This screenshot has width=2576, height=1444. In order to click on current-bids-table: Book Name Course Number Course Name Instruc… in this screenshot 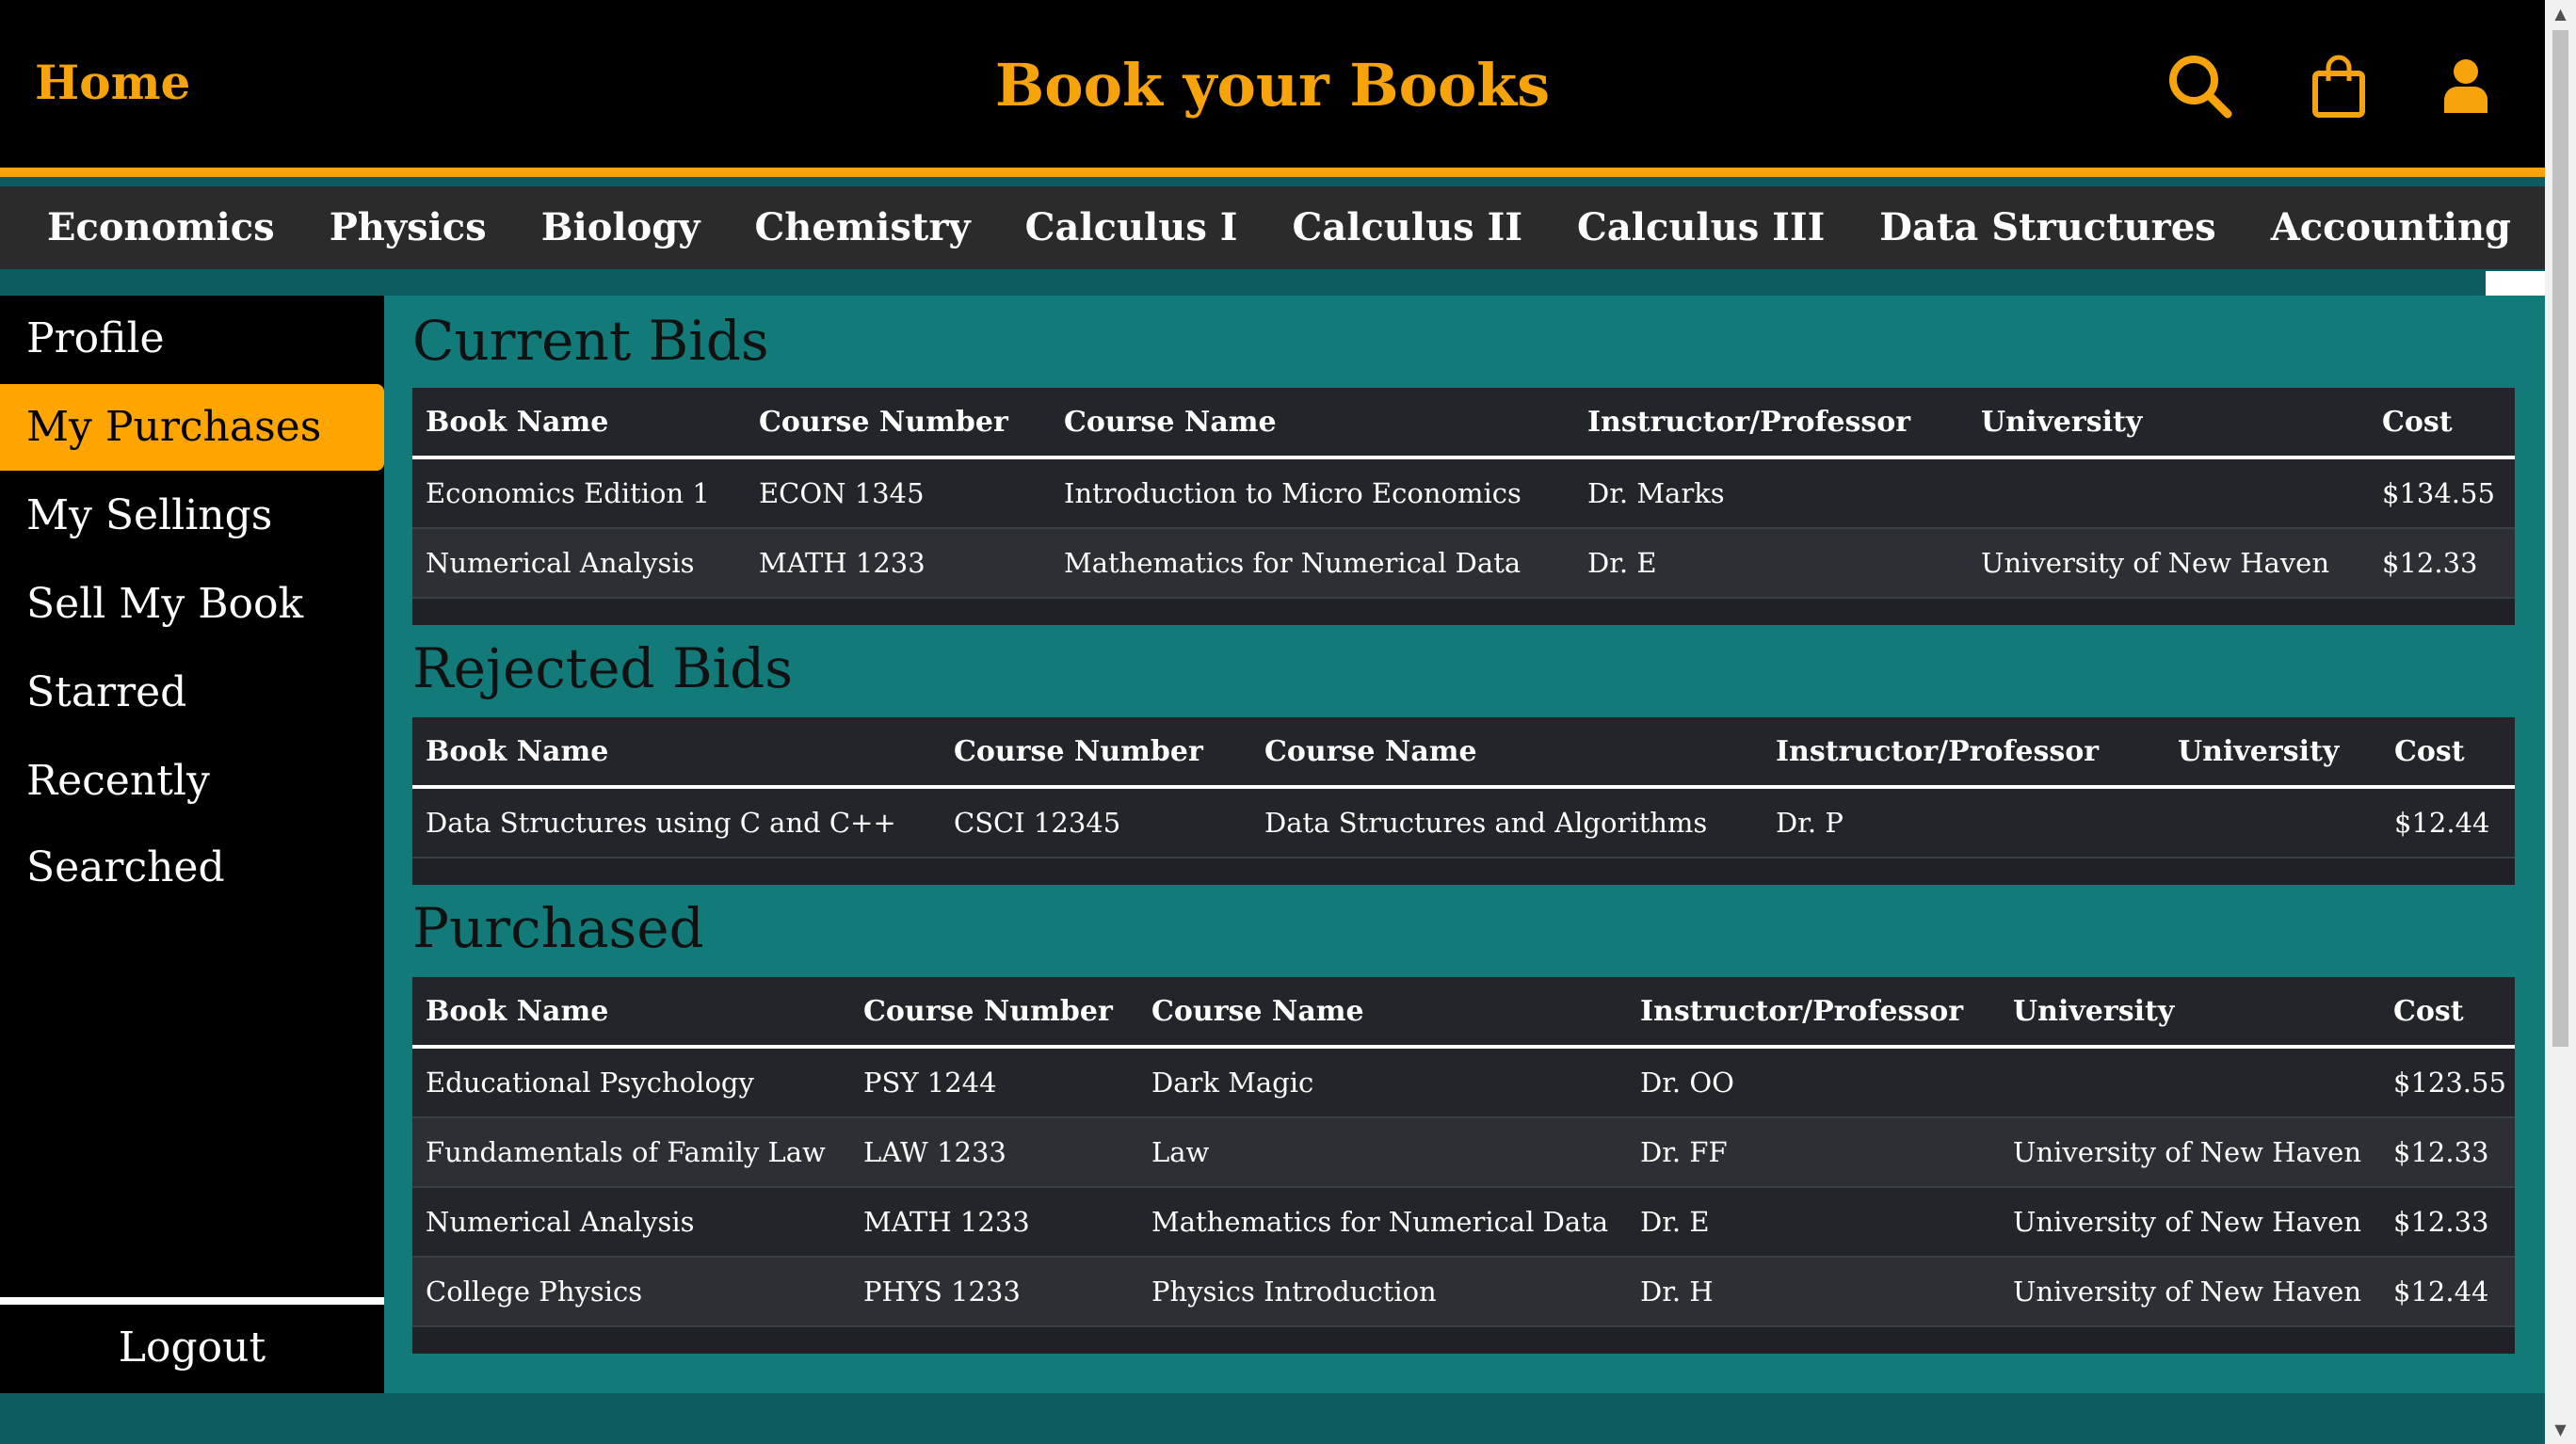, I will do `click(1463, 506)`.